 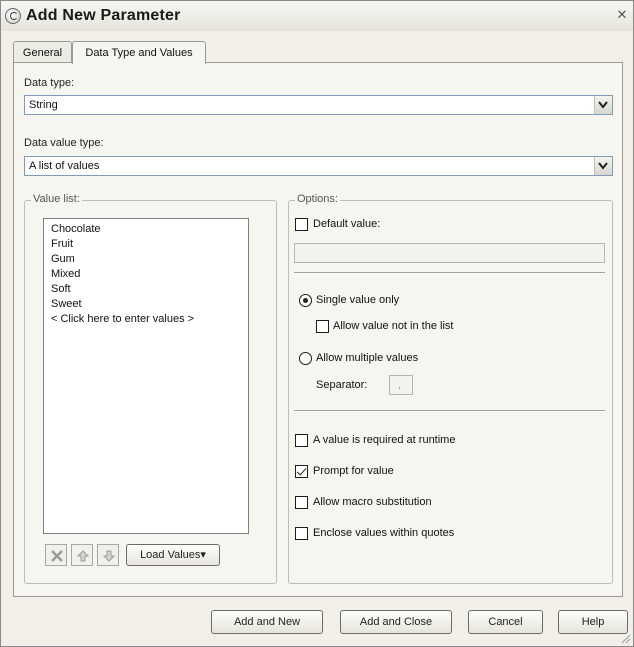 What do you see at coordinates (384, 533) in the screenshot?
I see `enclose-quotes-label: Enclose values within quotes` at bounding box center [384, 533].